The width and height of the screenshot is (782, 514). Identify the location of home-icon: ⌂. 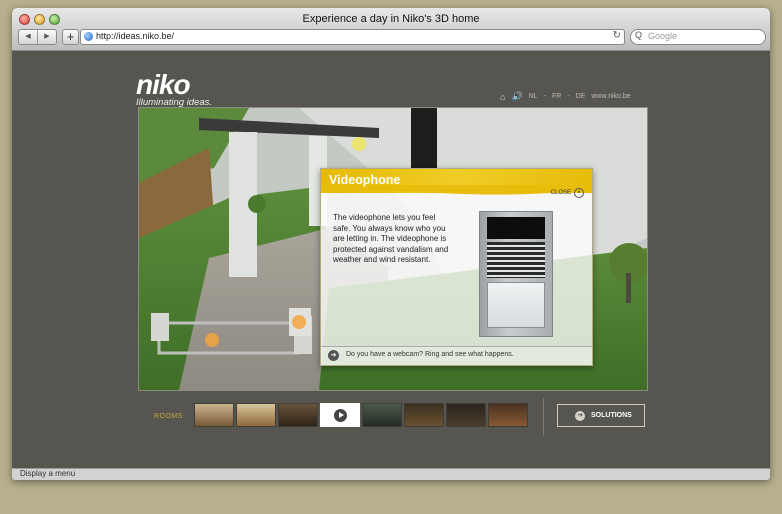
(502, 97).